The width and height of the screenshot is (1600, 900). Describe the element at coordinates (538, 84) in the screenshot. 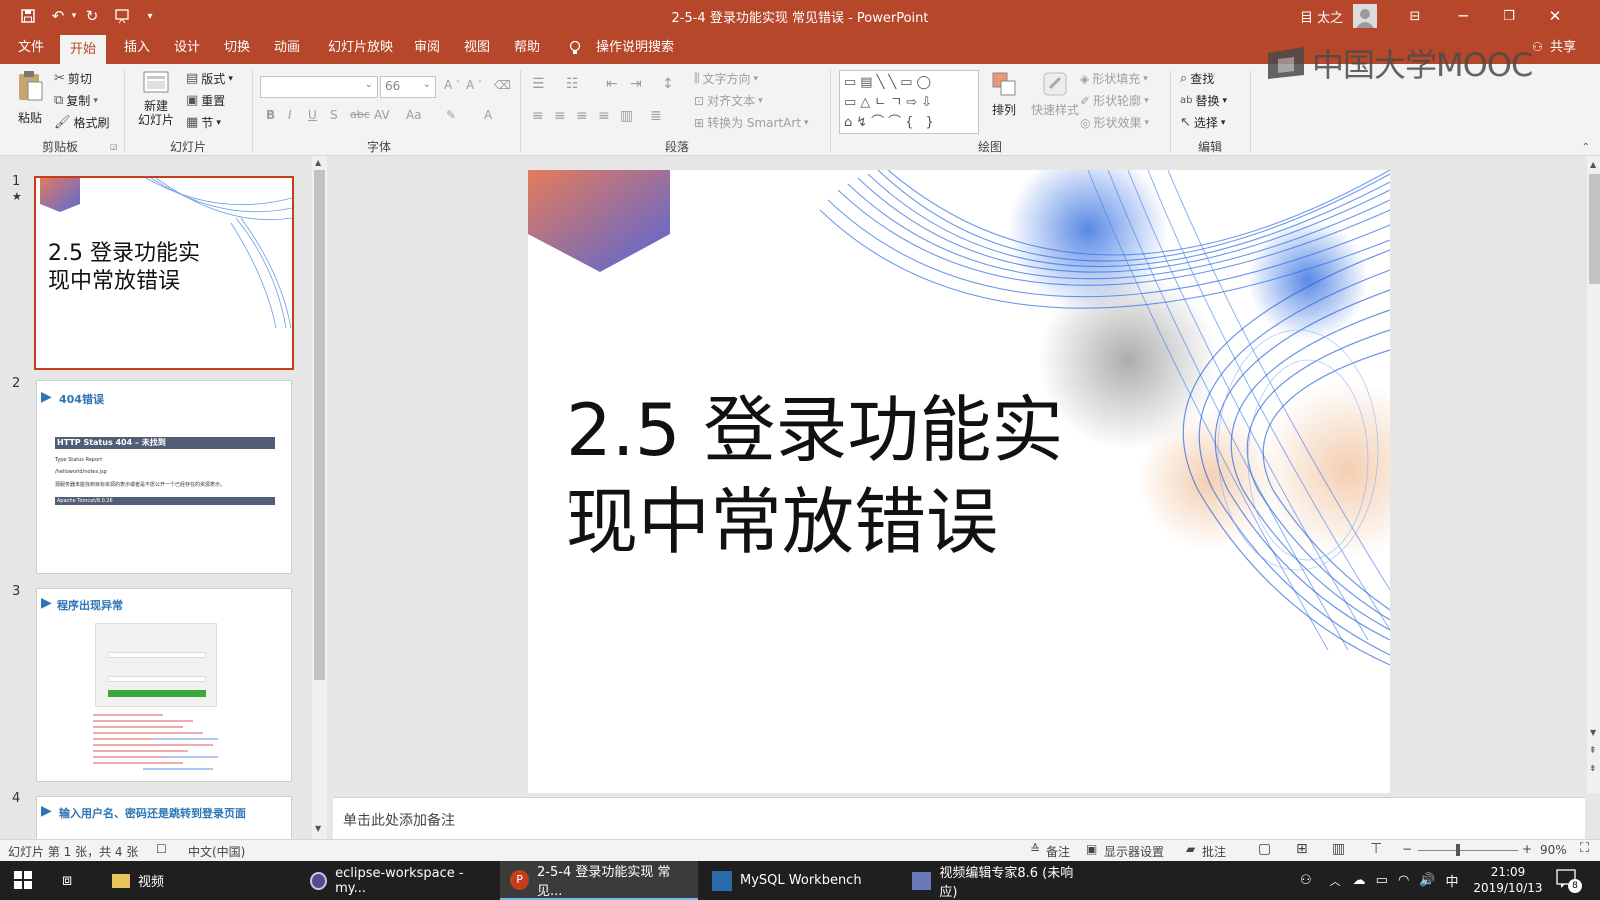

I see `bullets-icon: ☰` at that location.